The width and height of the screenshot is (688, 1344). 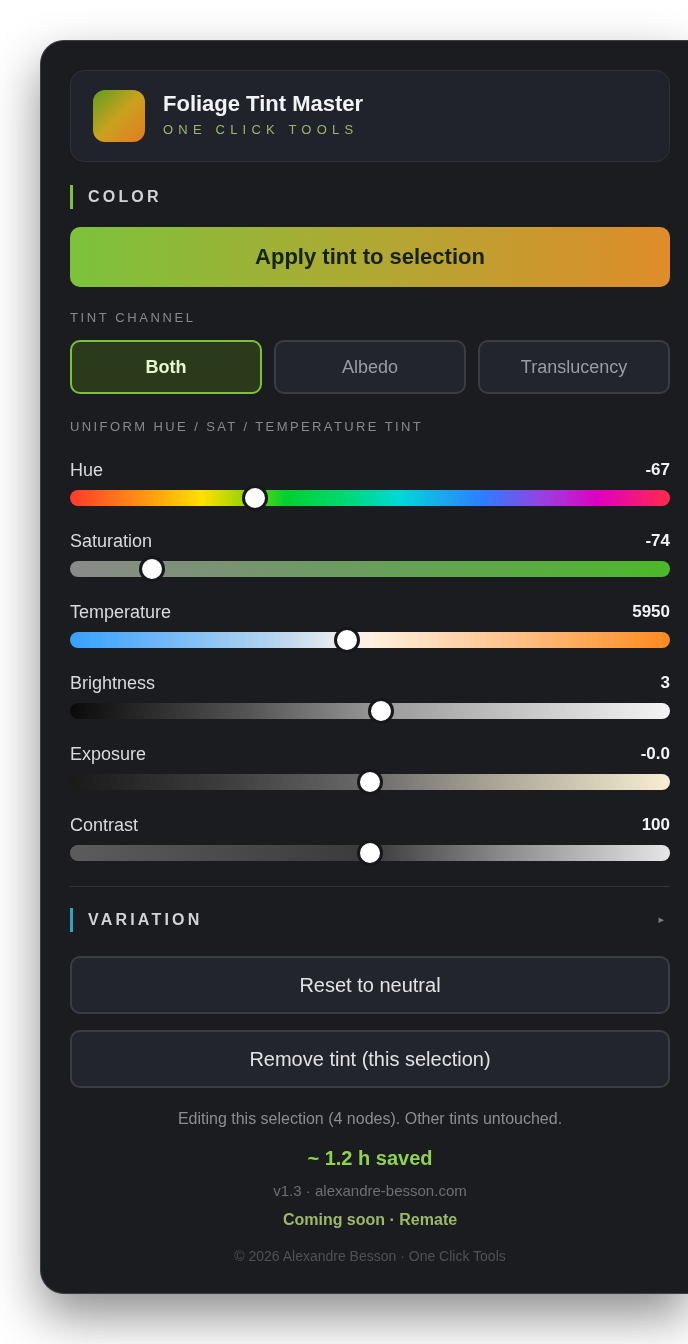 What do you see at coordinates (370, 1191) in the screenshot?
I see `version-text: v1.3 · alexandre-besson.com` at bounding box center [370, 1191].